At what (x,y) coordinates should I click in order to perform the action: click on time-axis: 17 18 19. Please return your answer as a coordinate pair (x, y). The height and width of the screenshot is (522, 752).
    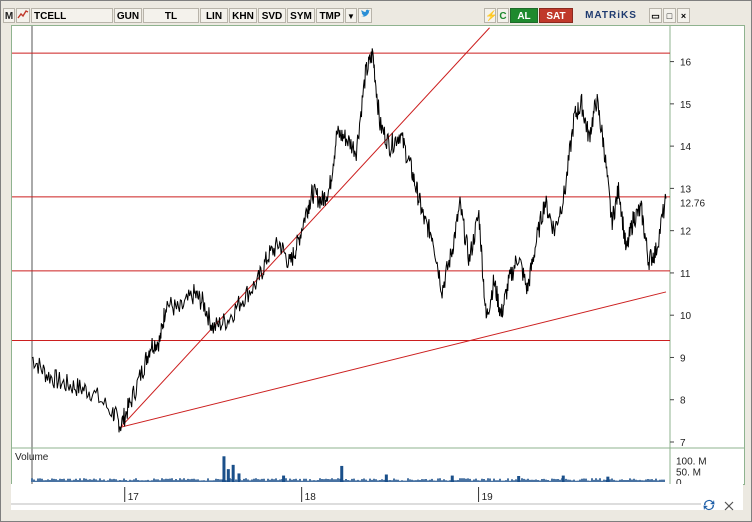
    Looking at the image, I should click on (356, 496).